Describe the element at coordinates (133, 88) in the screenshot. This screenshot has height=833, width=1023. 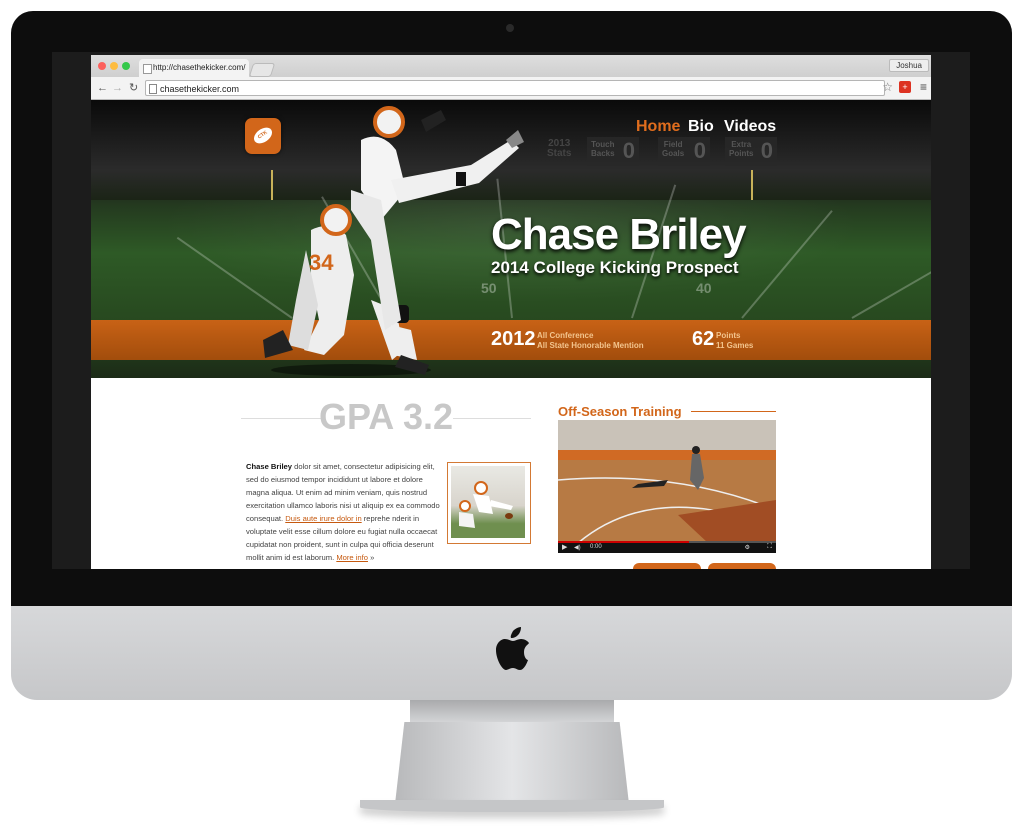
I see `reload-icon: ↻` at that location.